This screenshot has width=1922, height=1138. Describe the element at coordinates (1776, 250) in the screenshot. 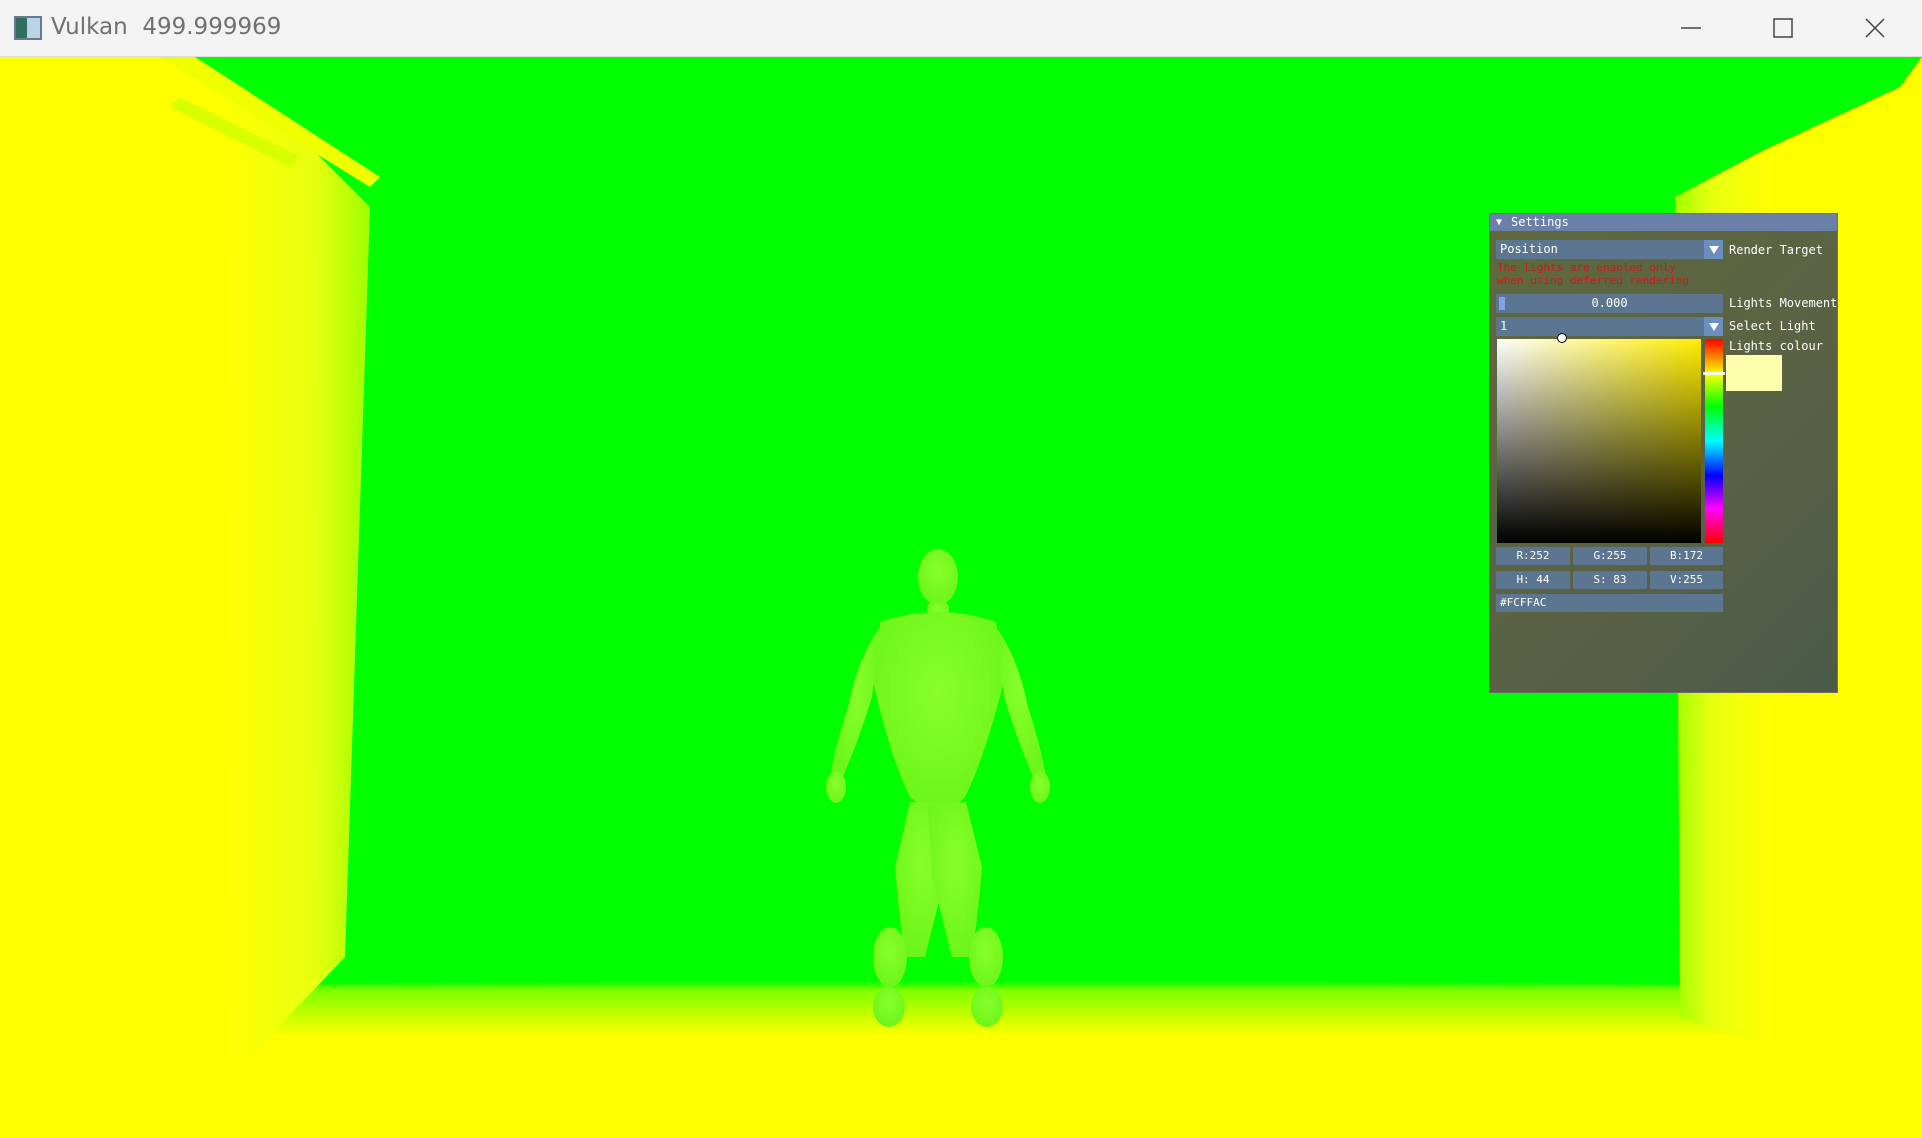

I see `render-target-label: Render Target` at that location.